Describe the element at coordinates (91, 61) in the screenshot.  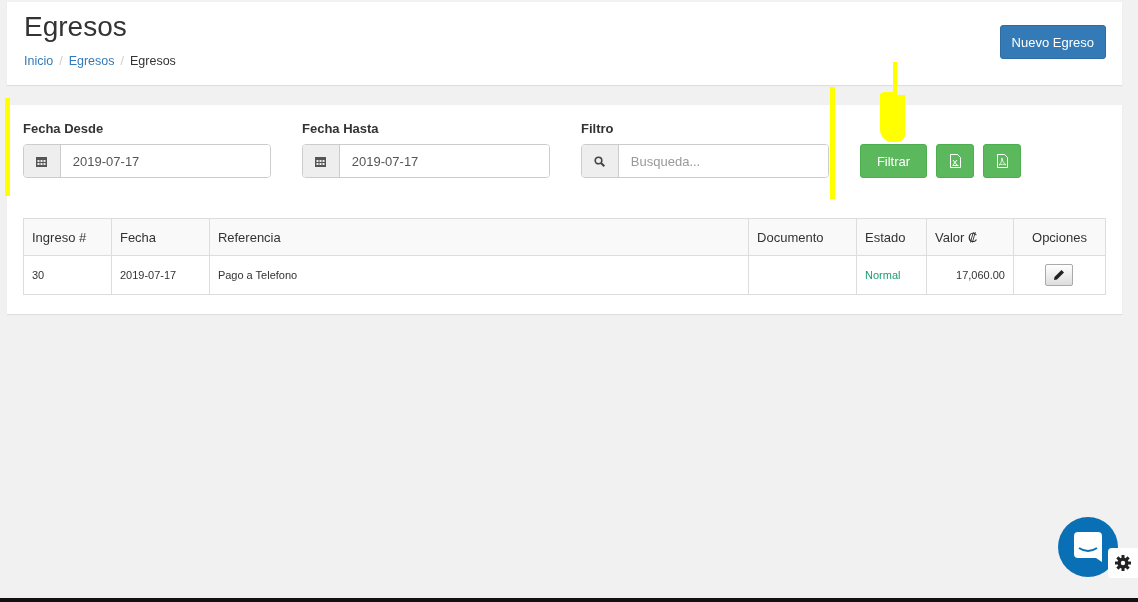
I see `breadcrumb-link: Egresos` at that location.